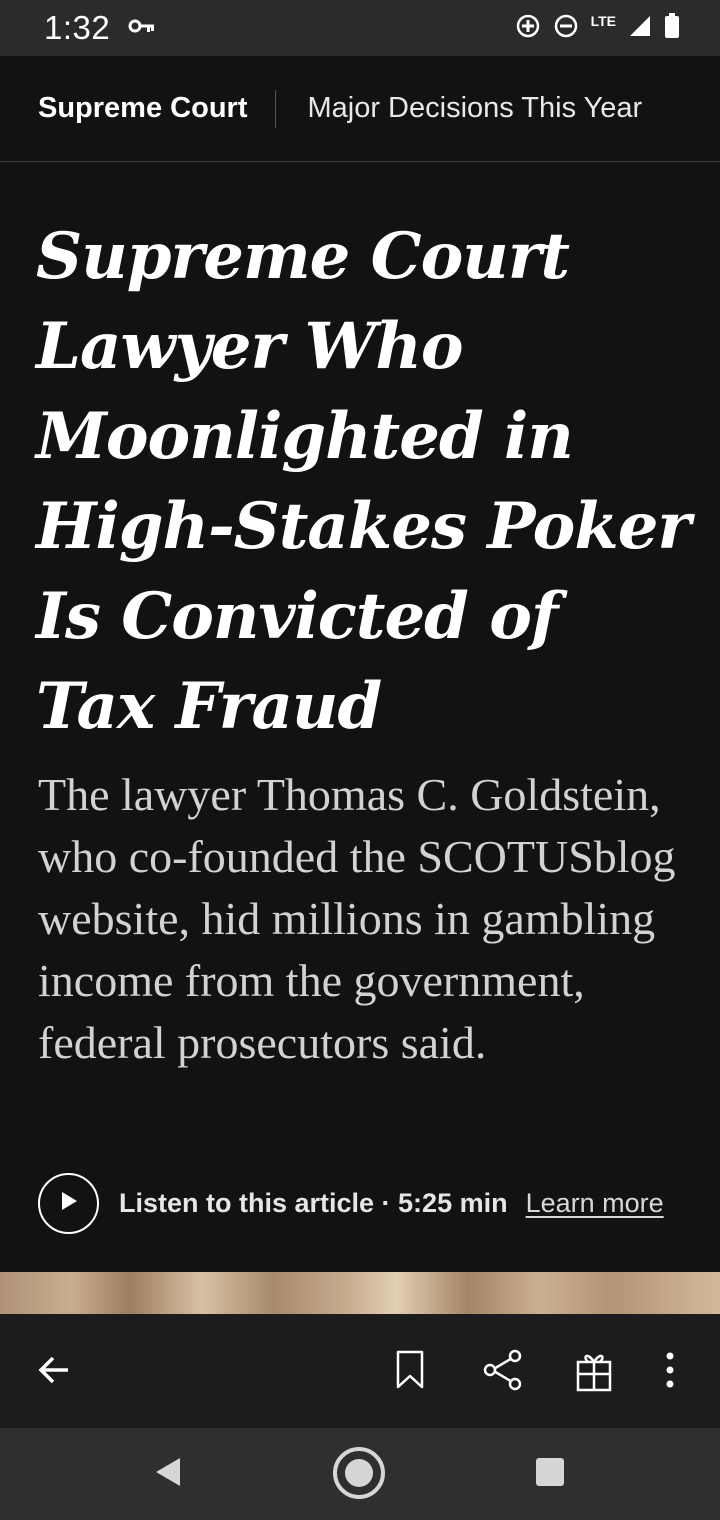  I want to click on nav-recents-icon, so click(550, 1474).